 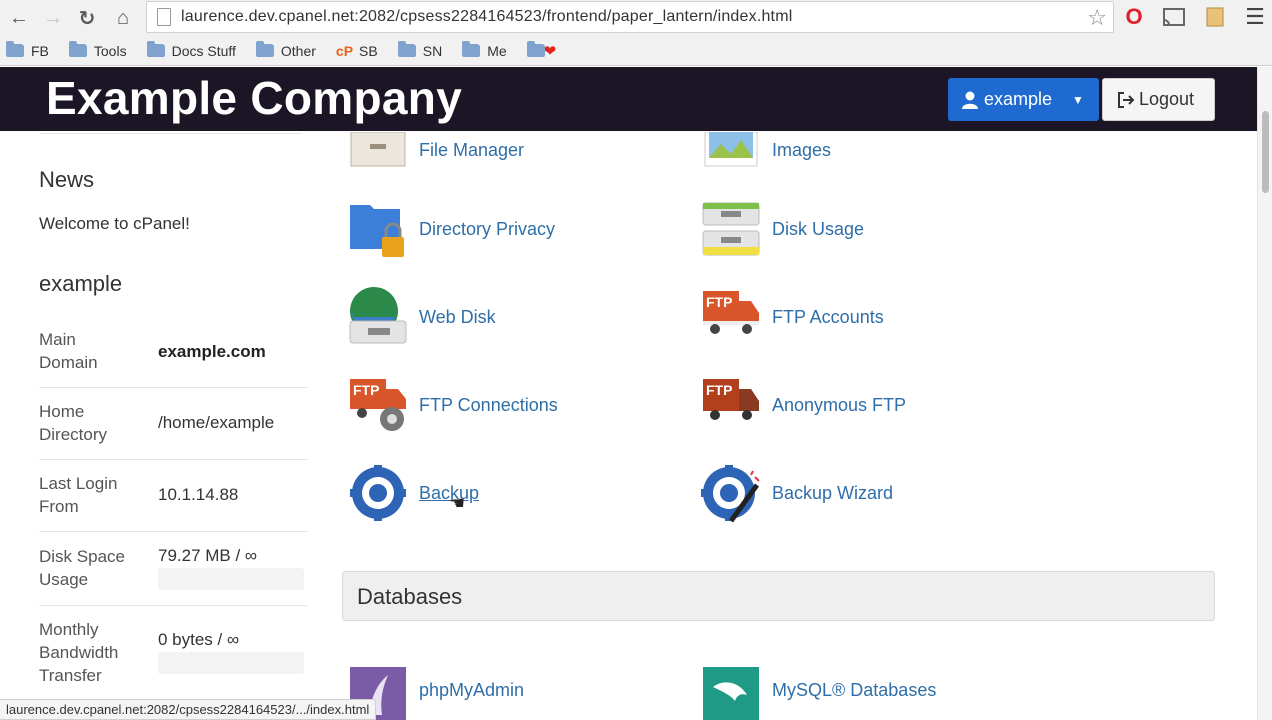 I want to click on opera-icon: O, so click(x=1134, y=16).